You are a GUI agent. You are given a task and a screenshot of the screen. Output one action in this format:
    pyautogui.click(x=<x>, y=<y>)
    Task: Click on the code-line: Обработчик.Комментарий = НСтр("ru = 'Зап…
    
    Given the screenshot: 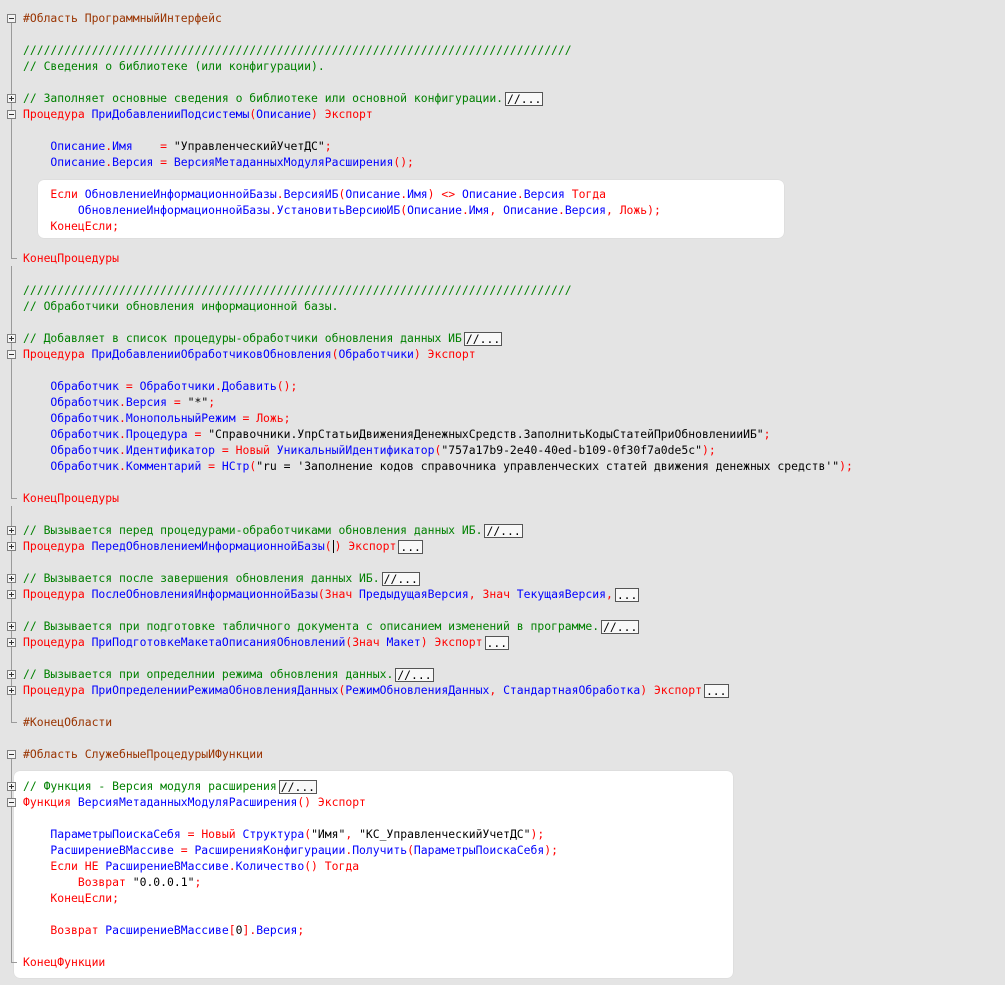 What is the action you would take?
    pyautogui.click(x=502, y=466)
    